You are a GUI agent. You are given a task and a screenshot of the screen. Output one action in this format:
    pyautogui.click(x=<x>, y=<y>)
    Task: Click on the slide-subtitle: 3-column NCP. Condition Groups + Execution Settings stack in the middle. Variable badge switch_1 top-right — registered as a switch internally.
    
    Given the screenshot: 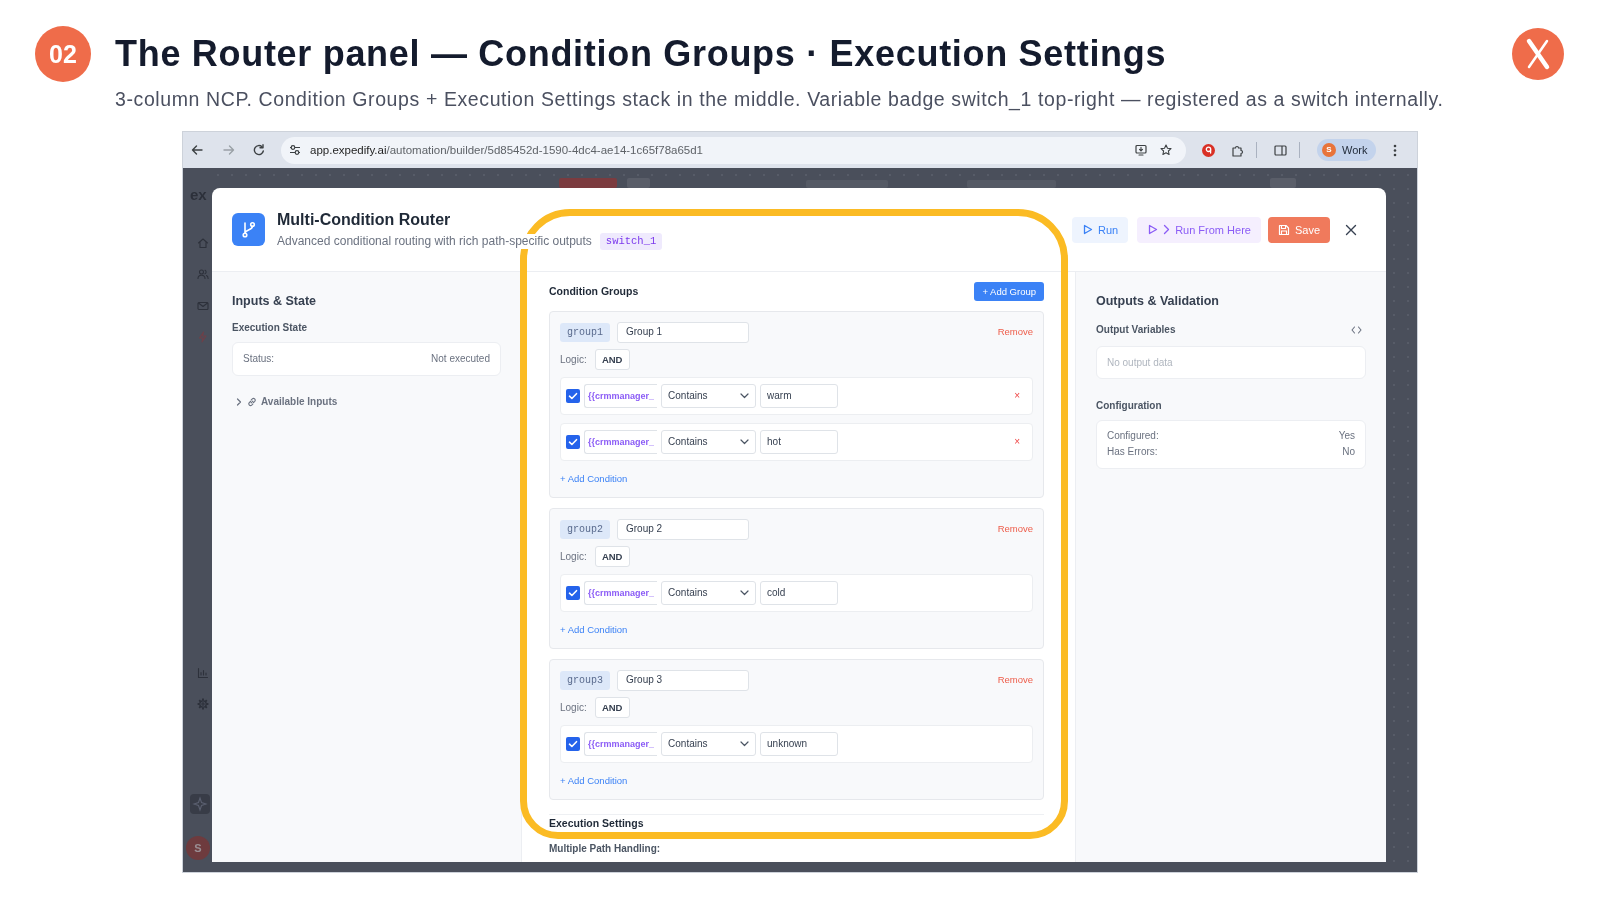 What is the action you would take?
    pyautogui.click(x=780, y=99)
    